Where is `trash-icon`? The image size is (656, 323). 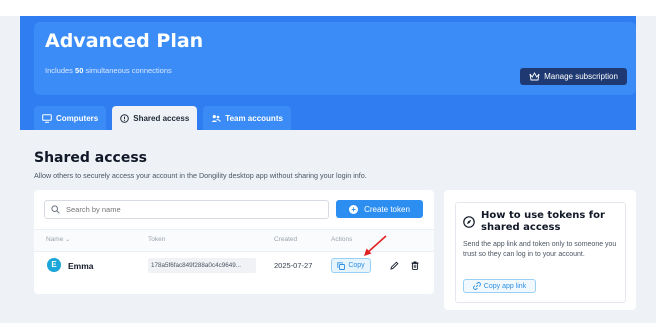
trash-icon is located at coordinates (414, 265).